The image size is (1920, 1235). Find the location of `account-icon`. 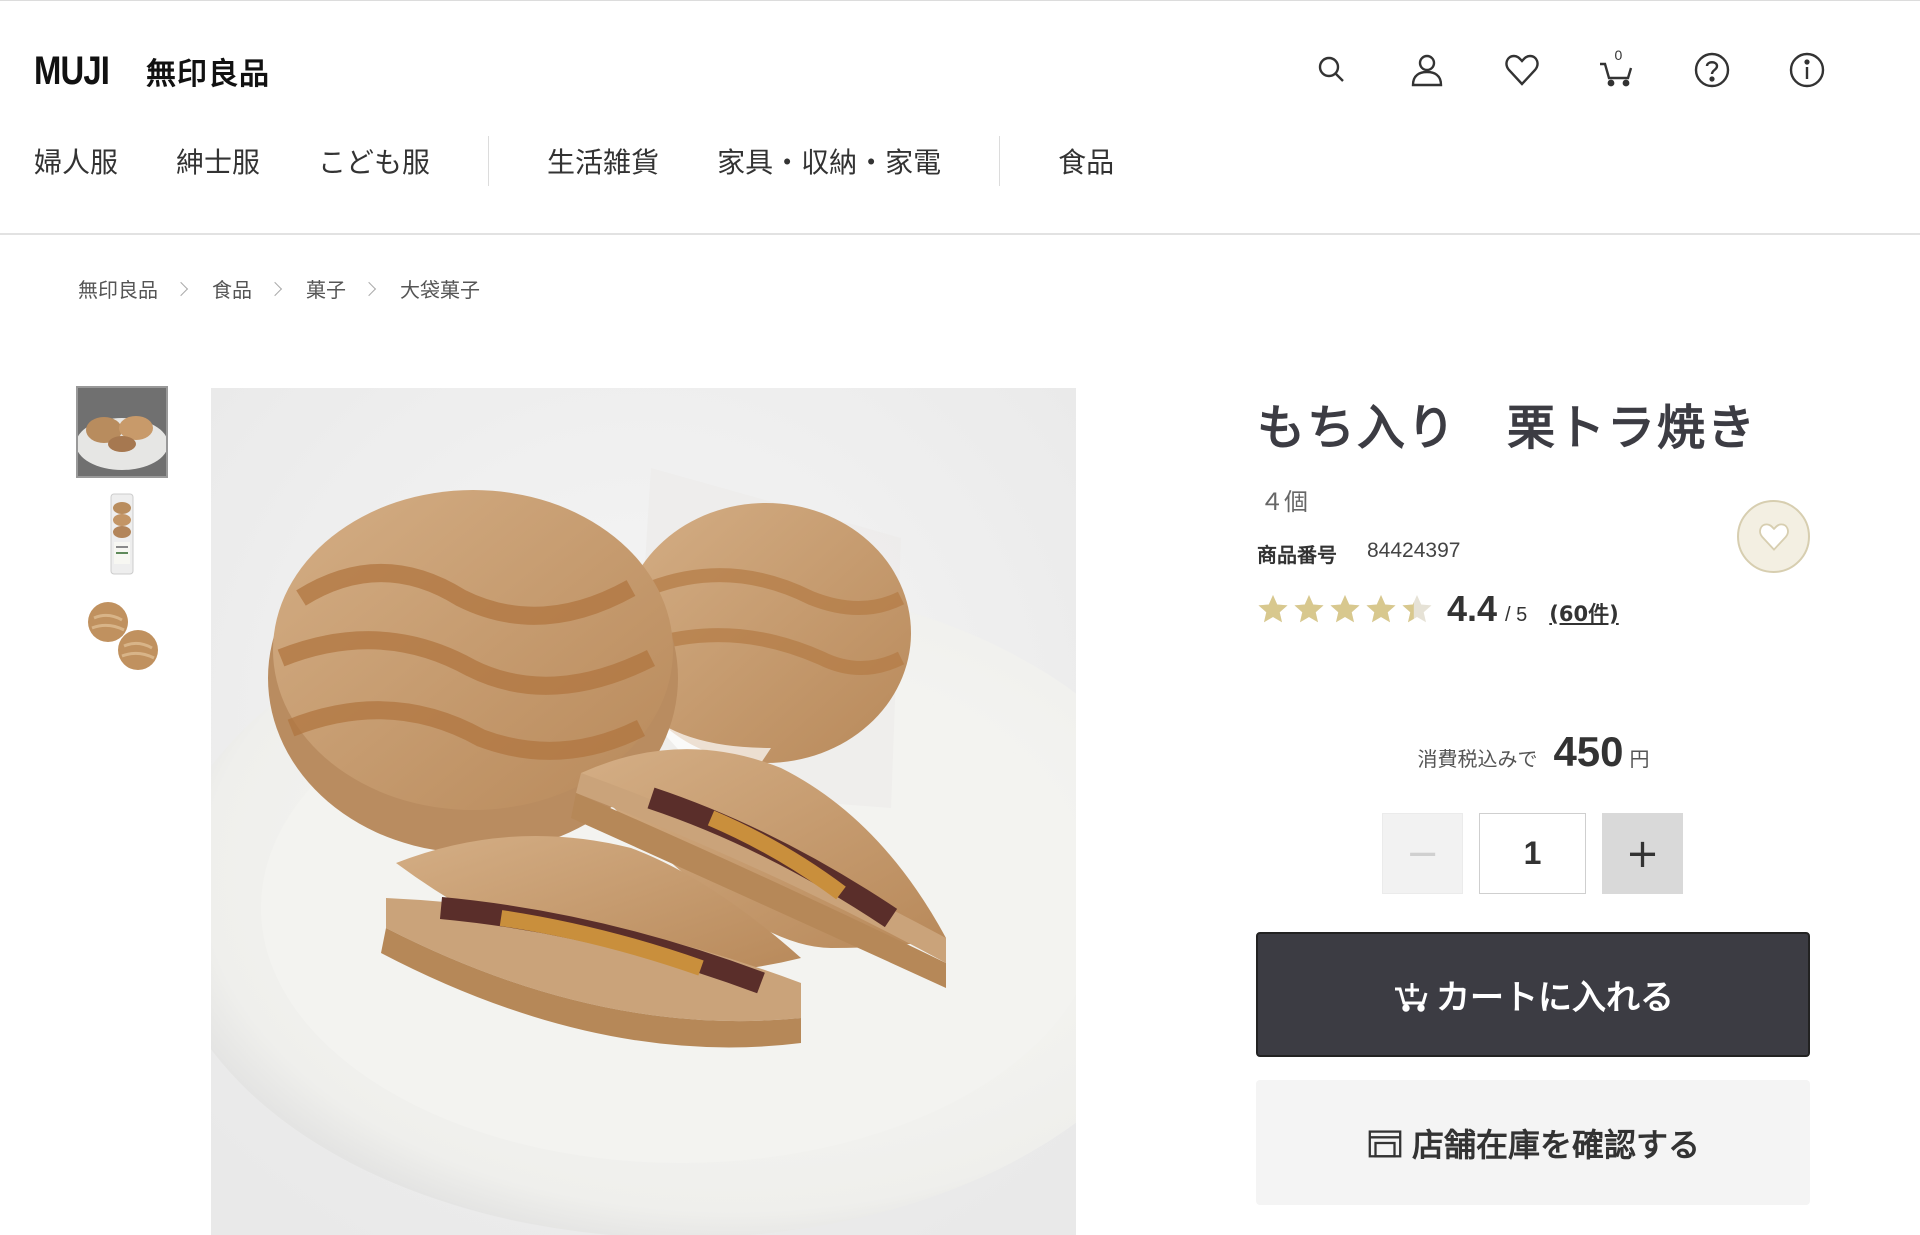

account-icon is located at coordinates (1426, 70).